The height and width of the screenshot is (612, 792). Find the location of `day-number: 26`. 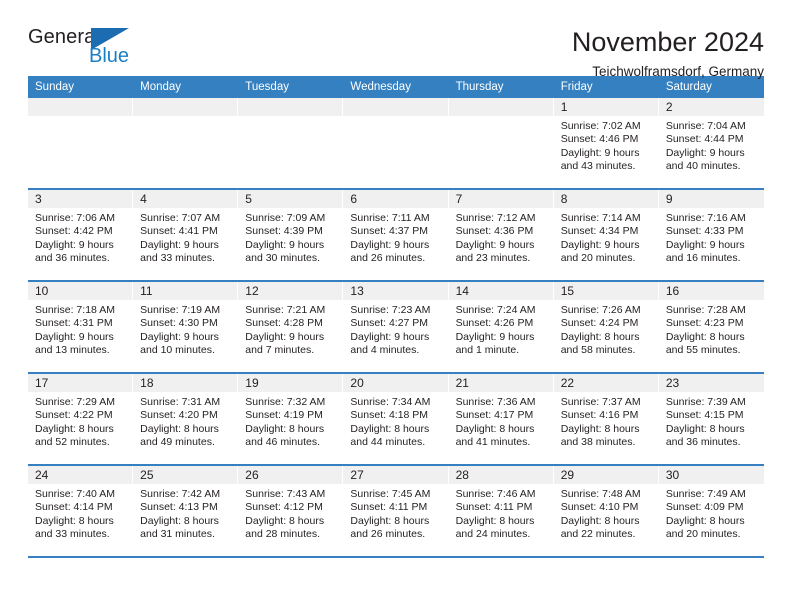

day-number: 26 is located at coordinates (252, 475).